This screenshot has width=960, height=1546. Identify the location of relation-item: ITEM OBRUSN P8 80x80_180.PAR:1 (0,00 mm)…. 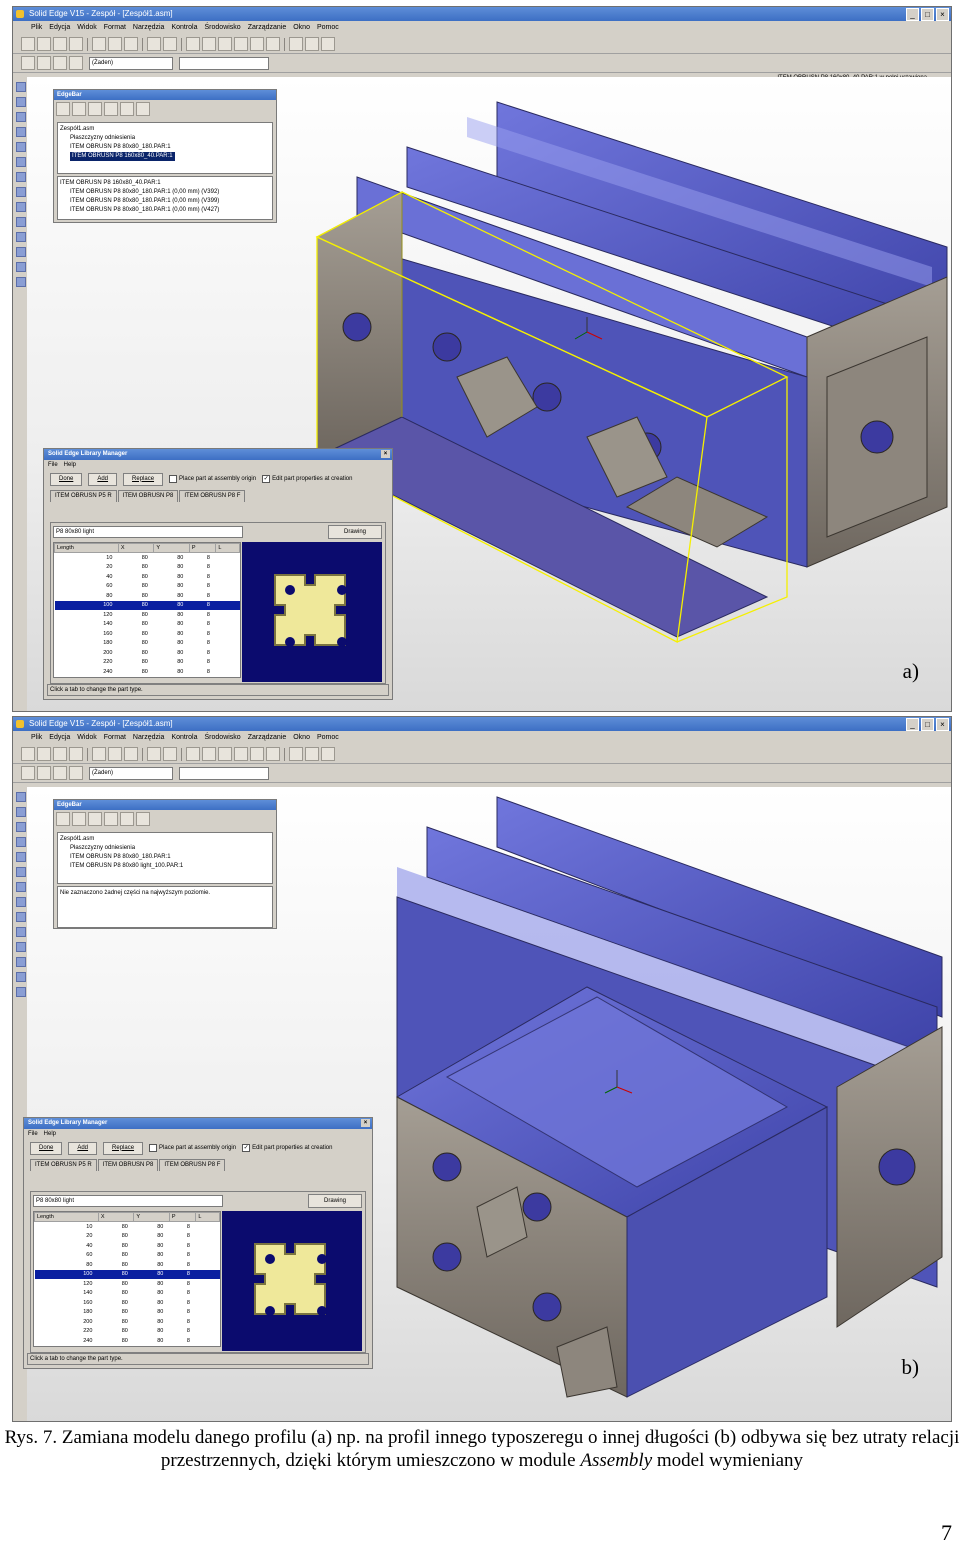
(165, 201).